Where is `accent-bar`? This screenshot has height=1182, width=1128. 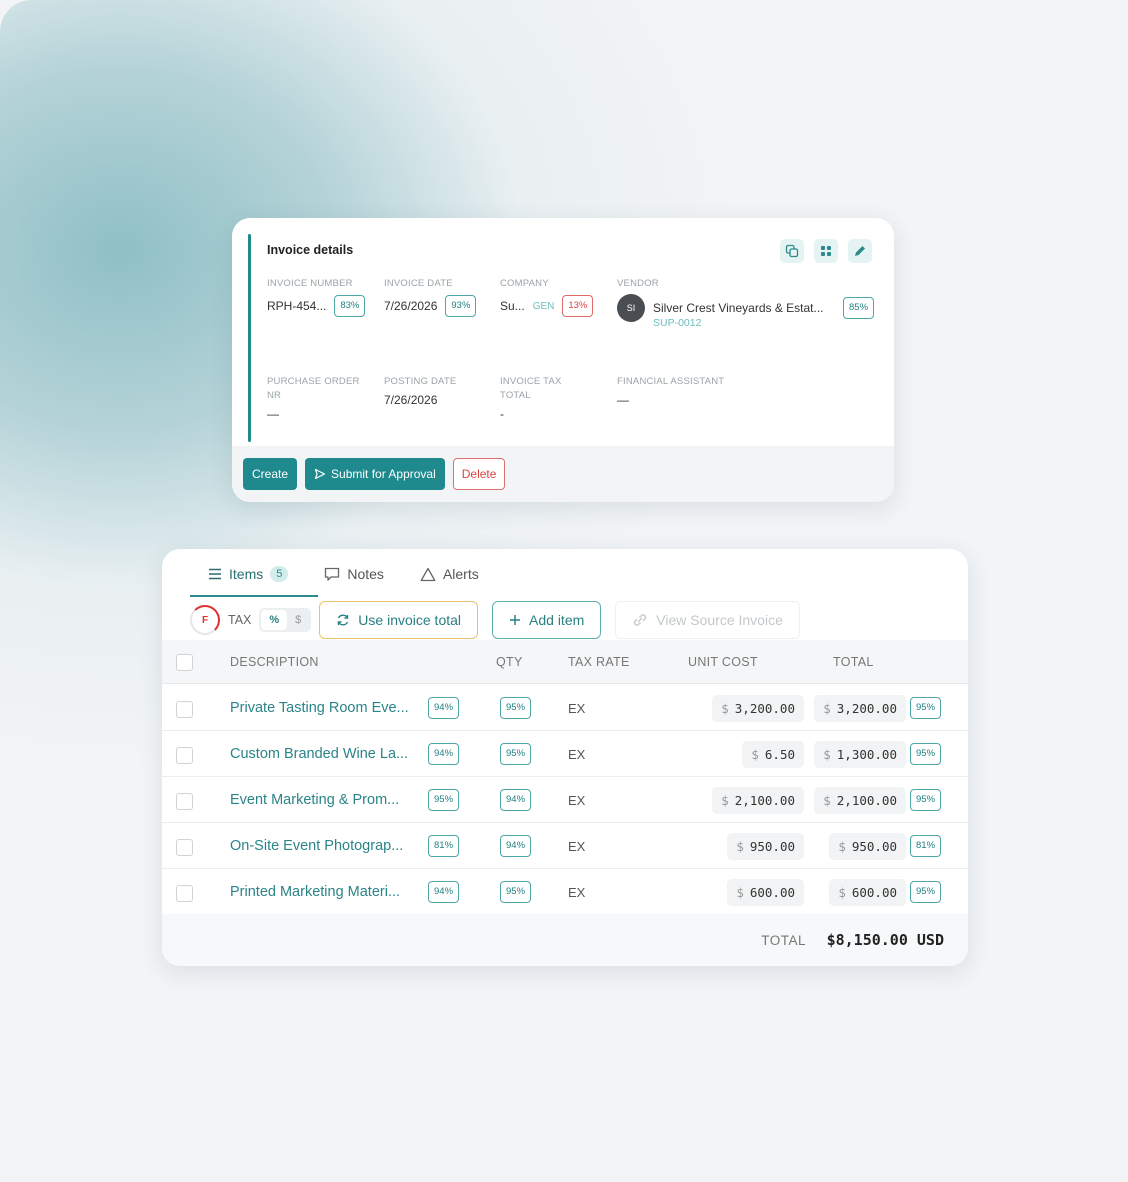 accent-bar is located at coordinates (249, 338).